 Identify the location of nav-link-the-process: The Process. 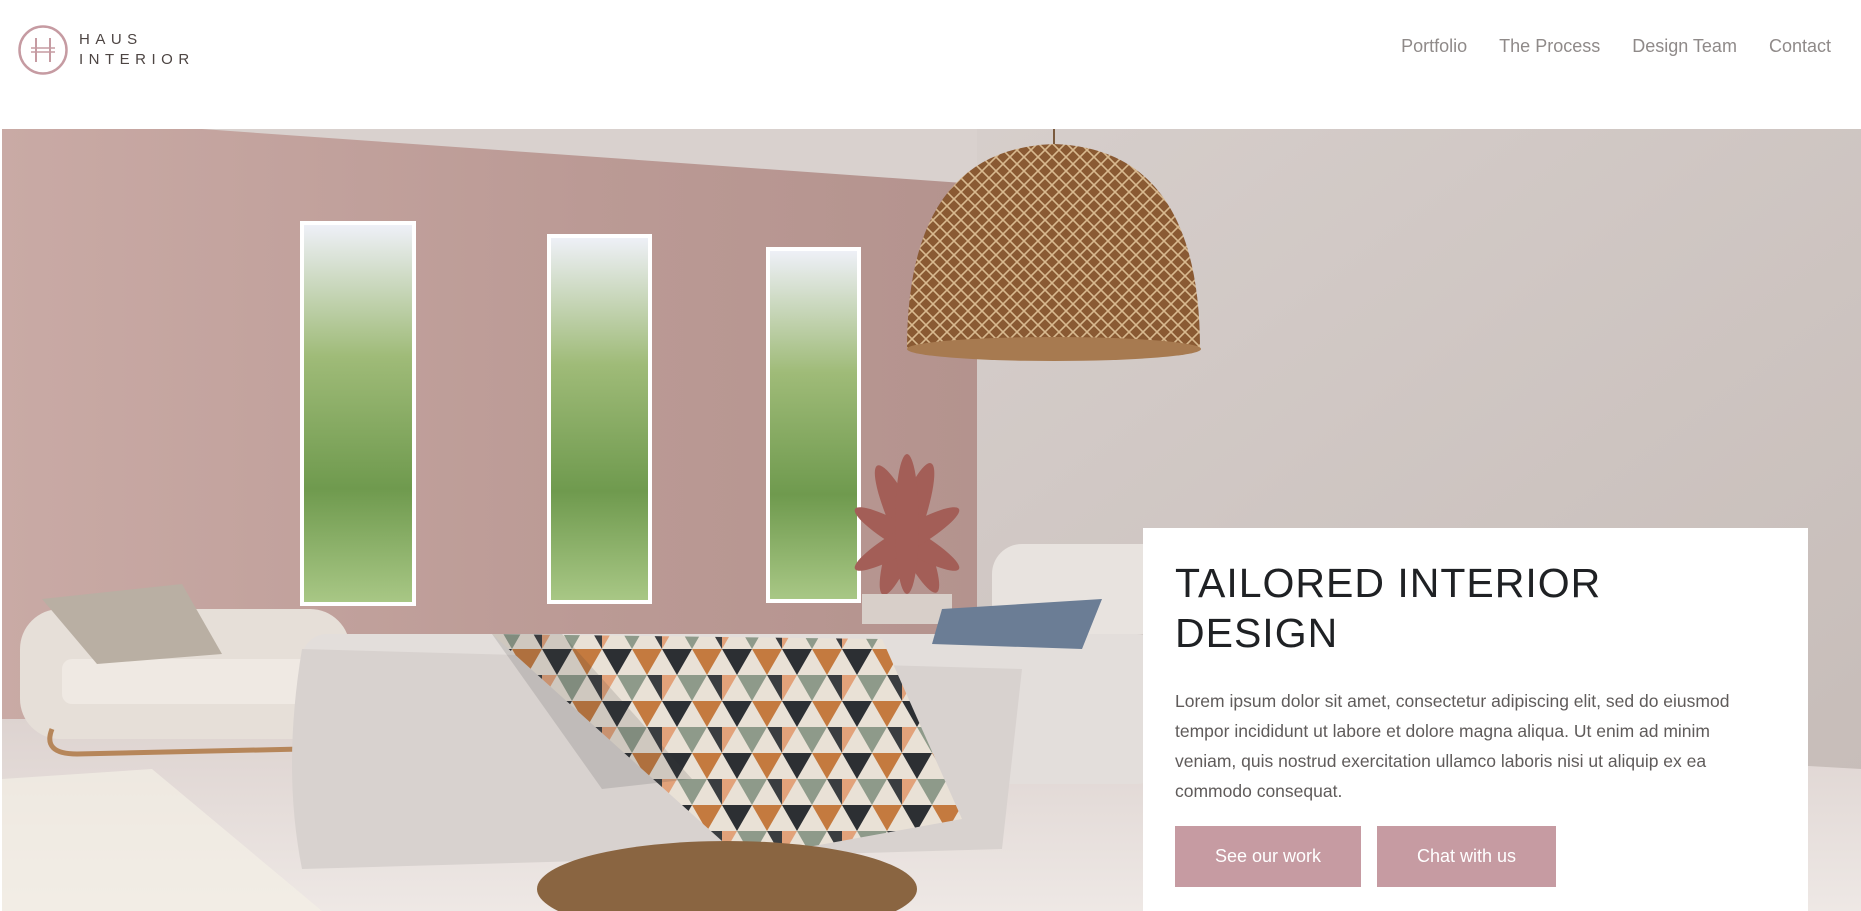
(1549, 46).